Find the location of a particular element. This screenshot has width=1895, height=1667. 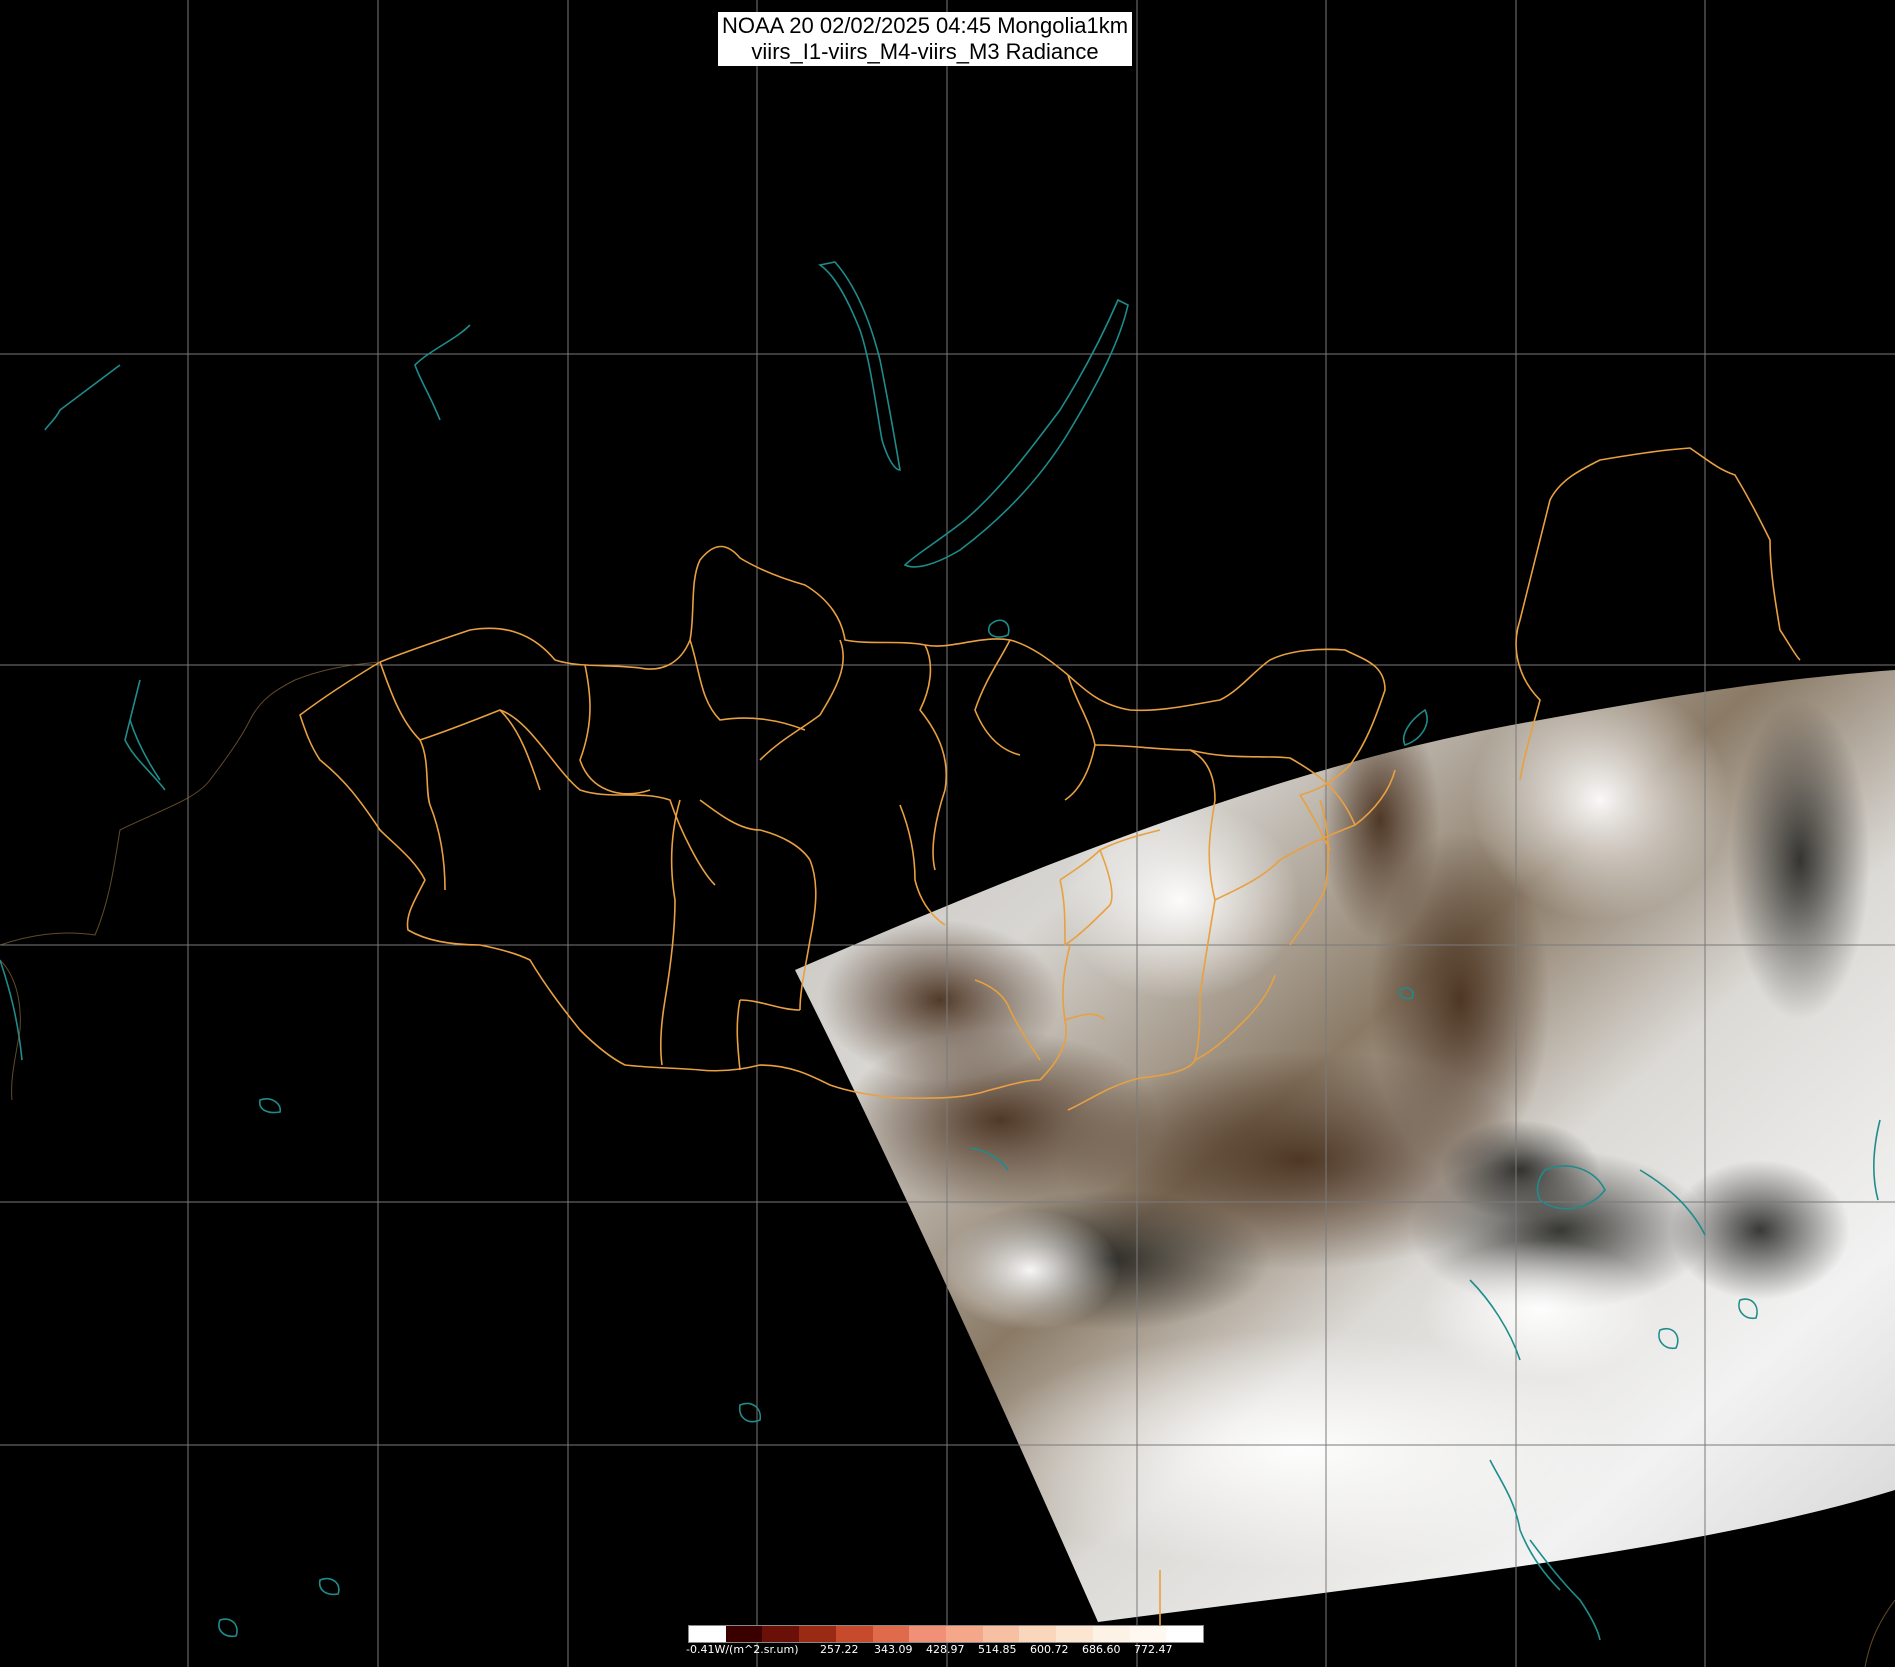

colorbar is located at coordinates (946, 1634).